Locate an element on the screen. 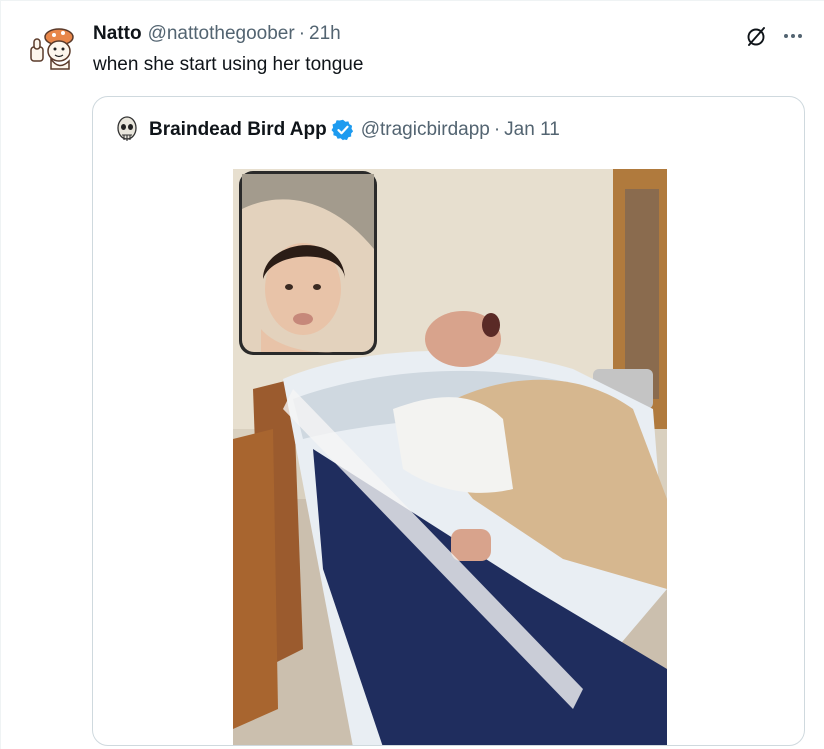 The image size is (824, 749). more-dots-icon is located at coordinates (793, 36).